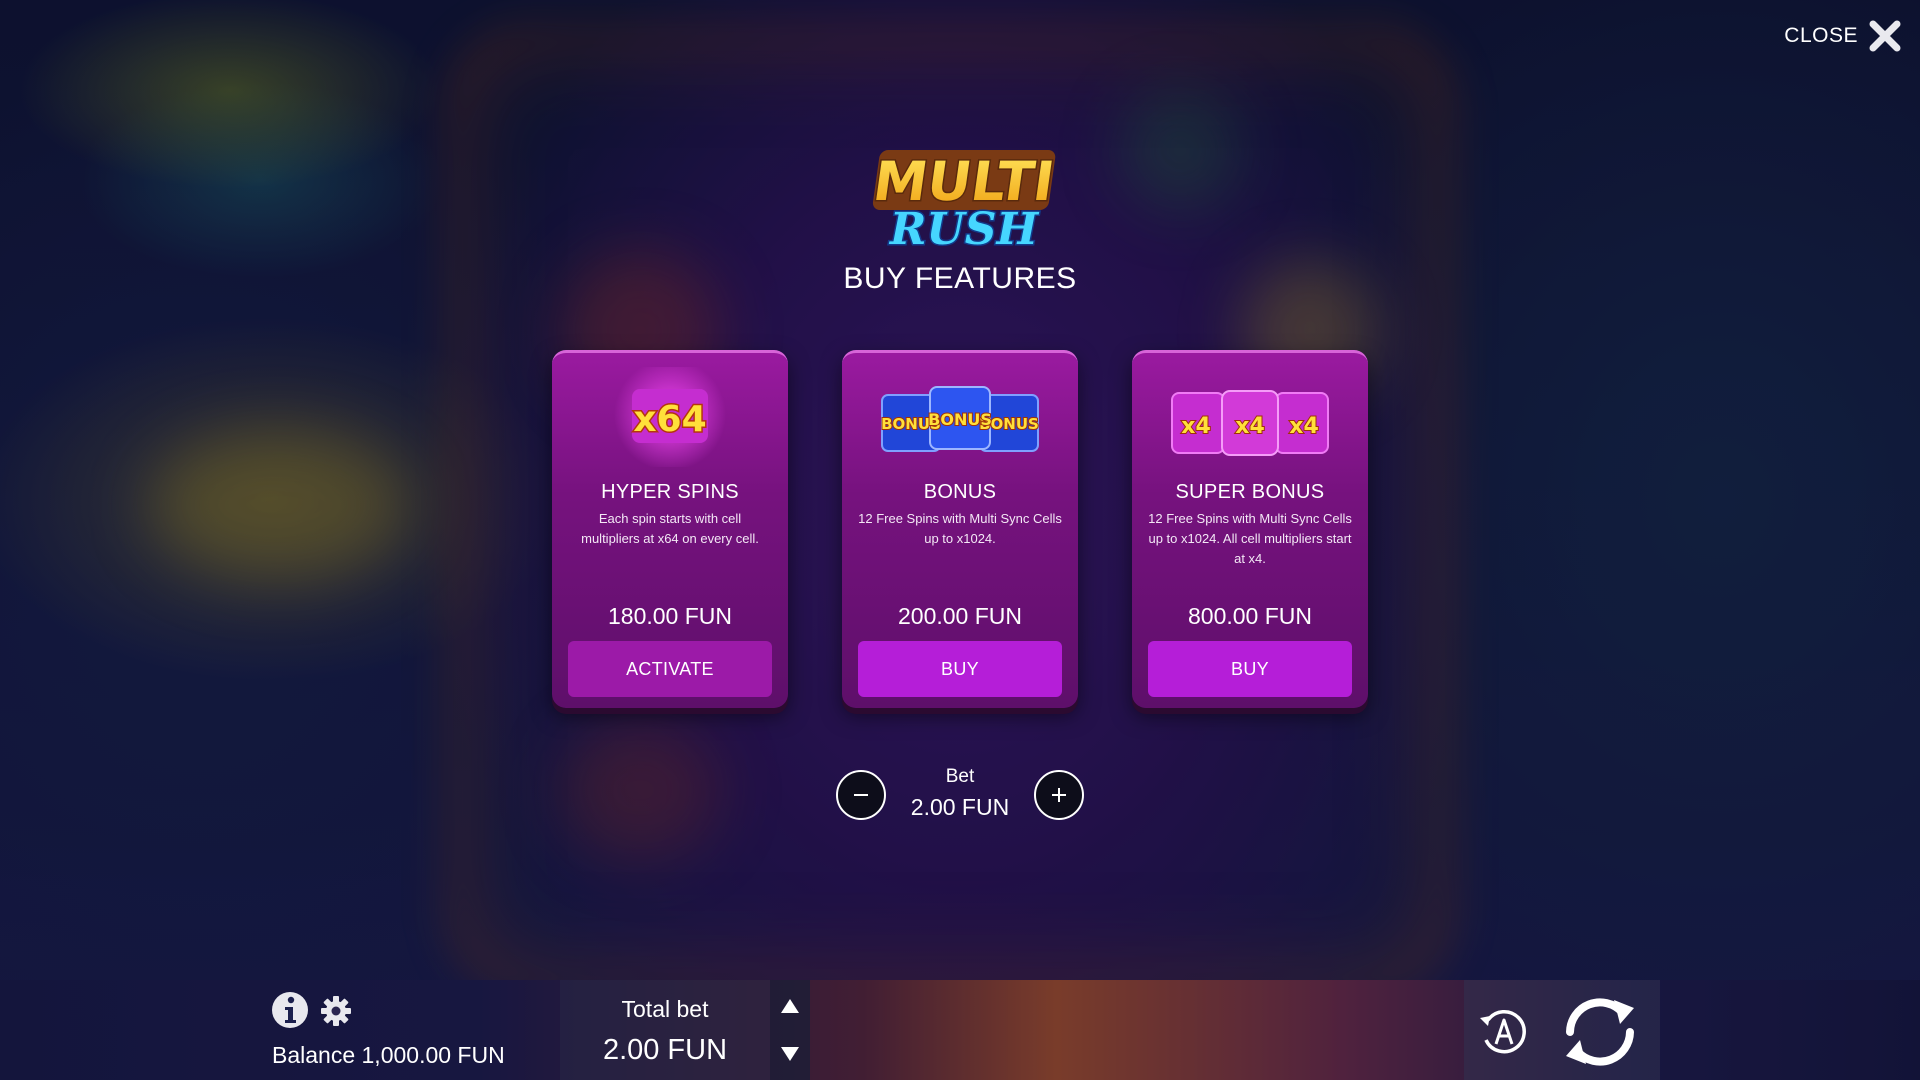 The height and width of the screenshot is (1080, 1920). I want to click on bonus-art: BONUS BONUS BONUS, so click(960, 419).